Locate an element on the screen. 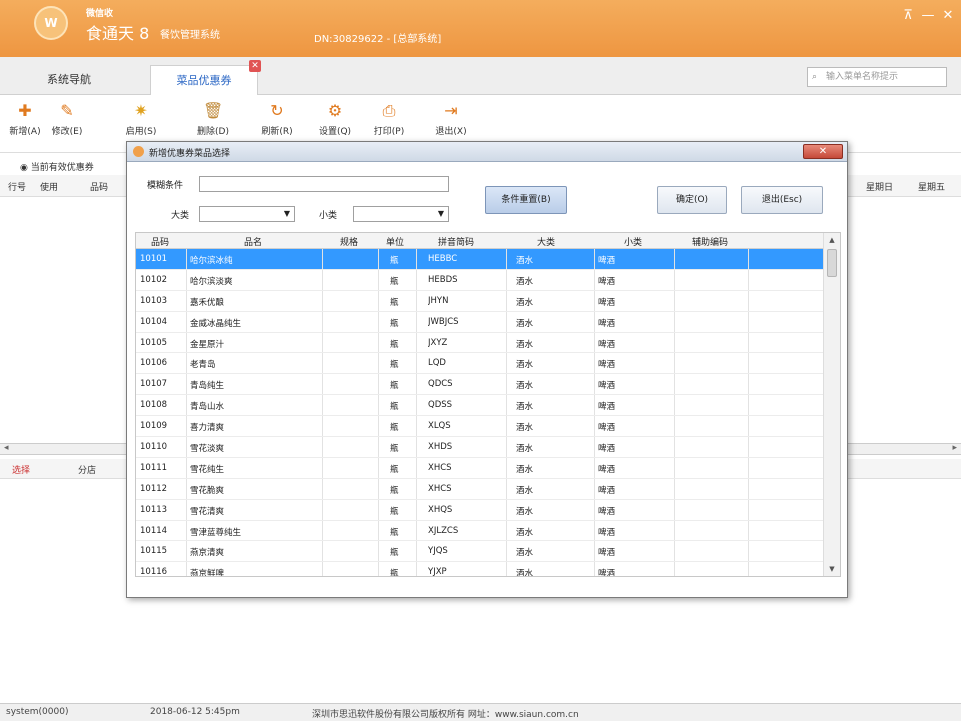 This screenshot has height=721, width=961. dialog-close-button: ✕ is located at coordinates (823, 151).